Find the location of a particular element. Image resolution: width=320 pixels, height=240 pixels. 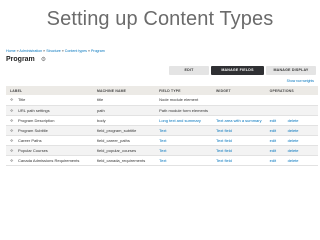

table-row: ✥ Title title Node module element is located at coordinates (162, 100).